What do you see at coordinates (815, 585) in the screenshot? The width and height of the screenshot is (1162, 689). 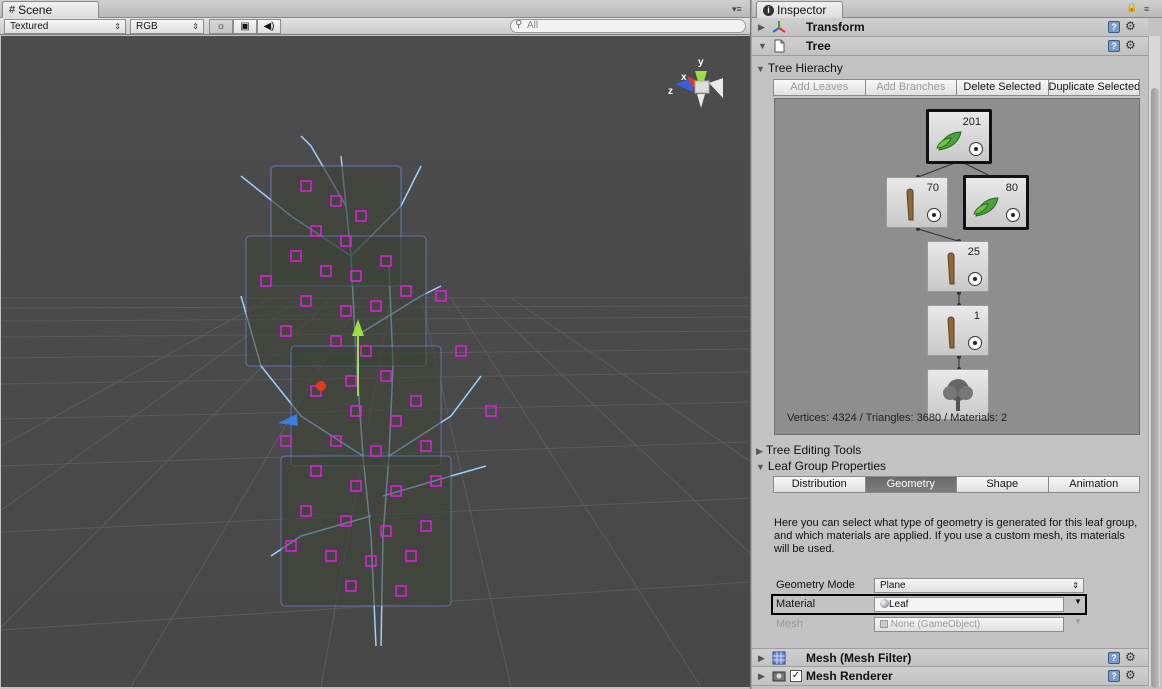 I see `geometry-mode-label: Geometry Mode` at bounding box center [815, 585].